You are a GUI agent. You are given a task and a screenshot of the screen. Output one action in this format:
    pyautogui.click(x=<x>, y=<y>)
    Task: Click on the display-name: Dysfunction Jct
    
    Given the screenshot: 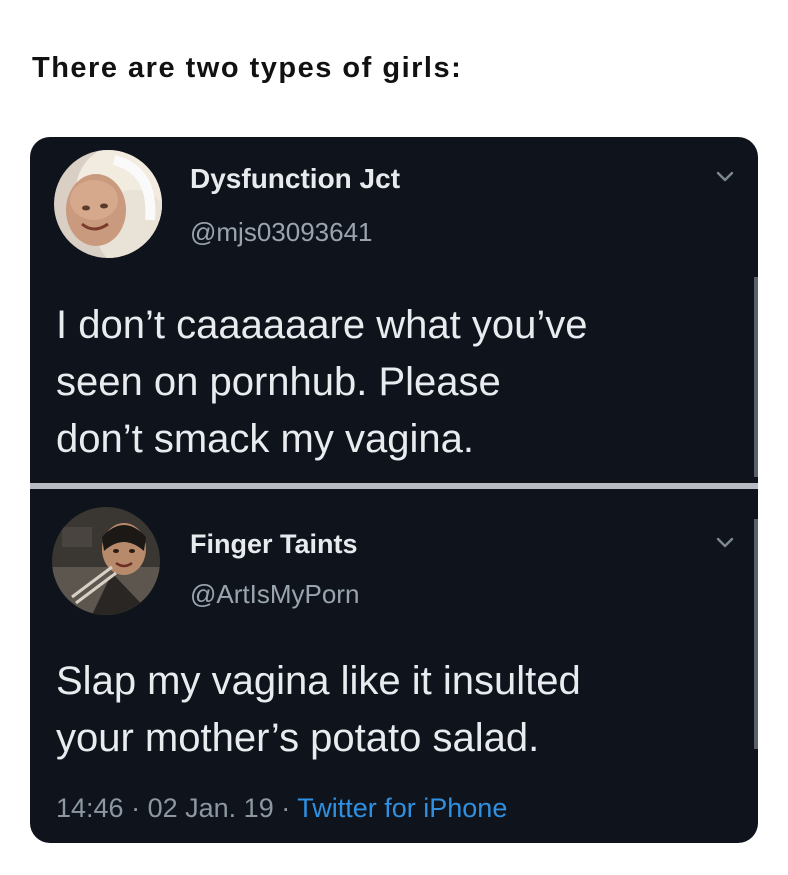 What is the action you would take?
    pyautogui.click(x=295, y=179)
    